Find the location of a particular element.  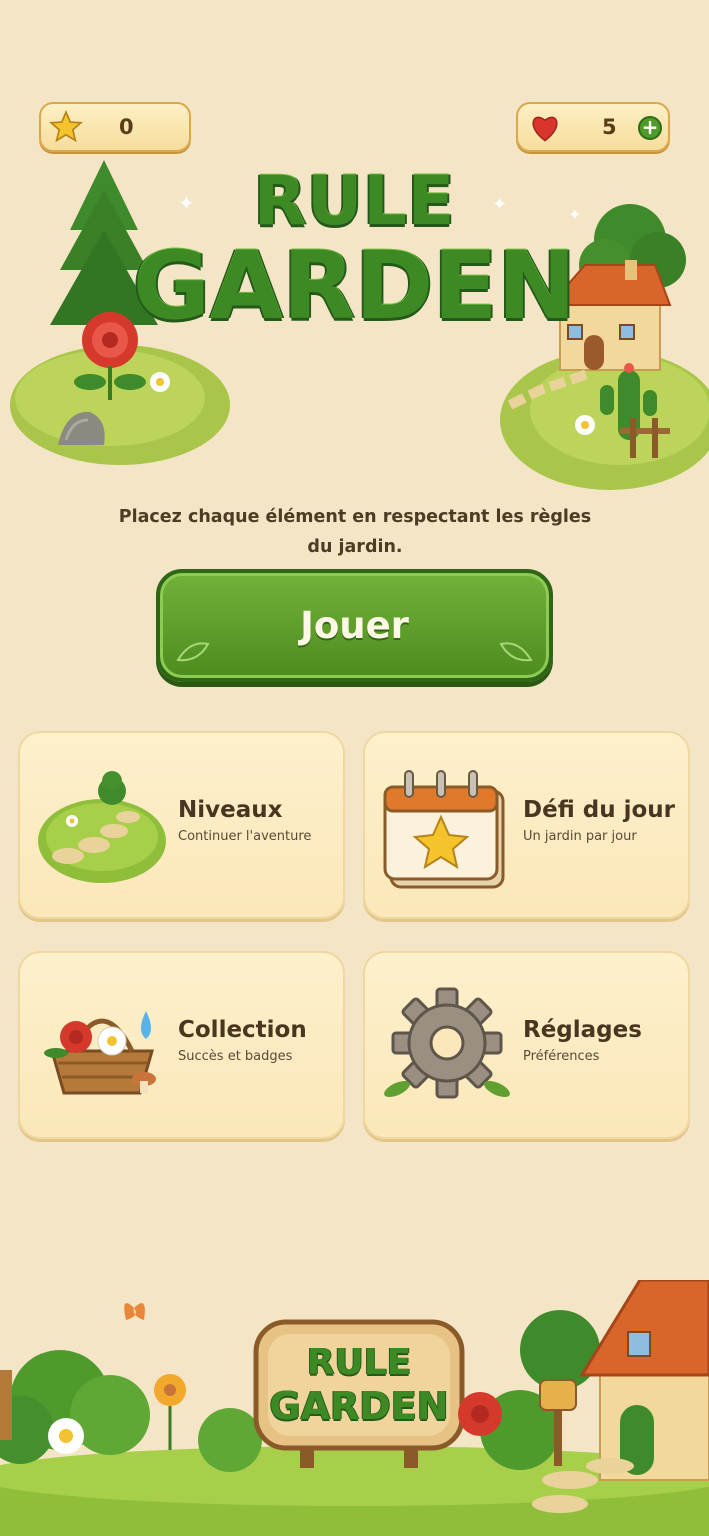

menu-card-subtitle: Un jardin par jour is located at coordinates (580, 836).